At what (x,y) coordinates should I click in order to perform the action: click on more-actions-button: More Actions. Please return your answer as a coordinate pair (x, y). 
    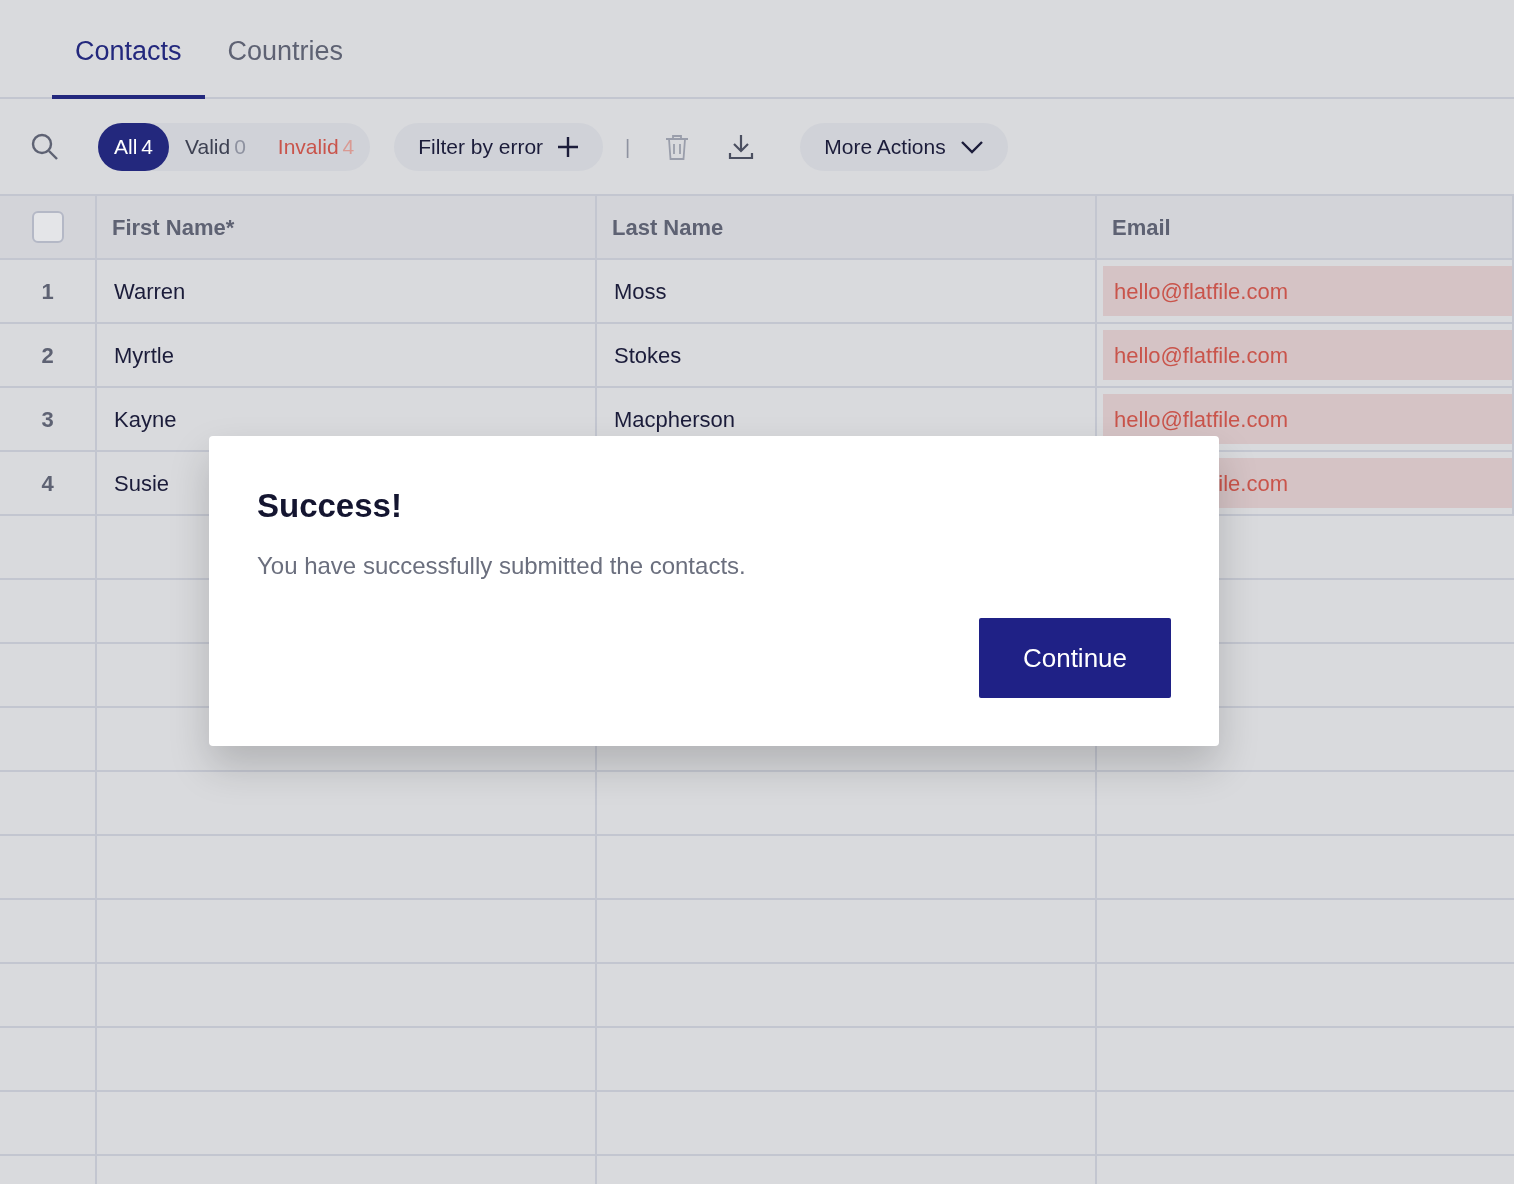
    Looking at the image, I should click on (904, 146).